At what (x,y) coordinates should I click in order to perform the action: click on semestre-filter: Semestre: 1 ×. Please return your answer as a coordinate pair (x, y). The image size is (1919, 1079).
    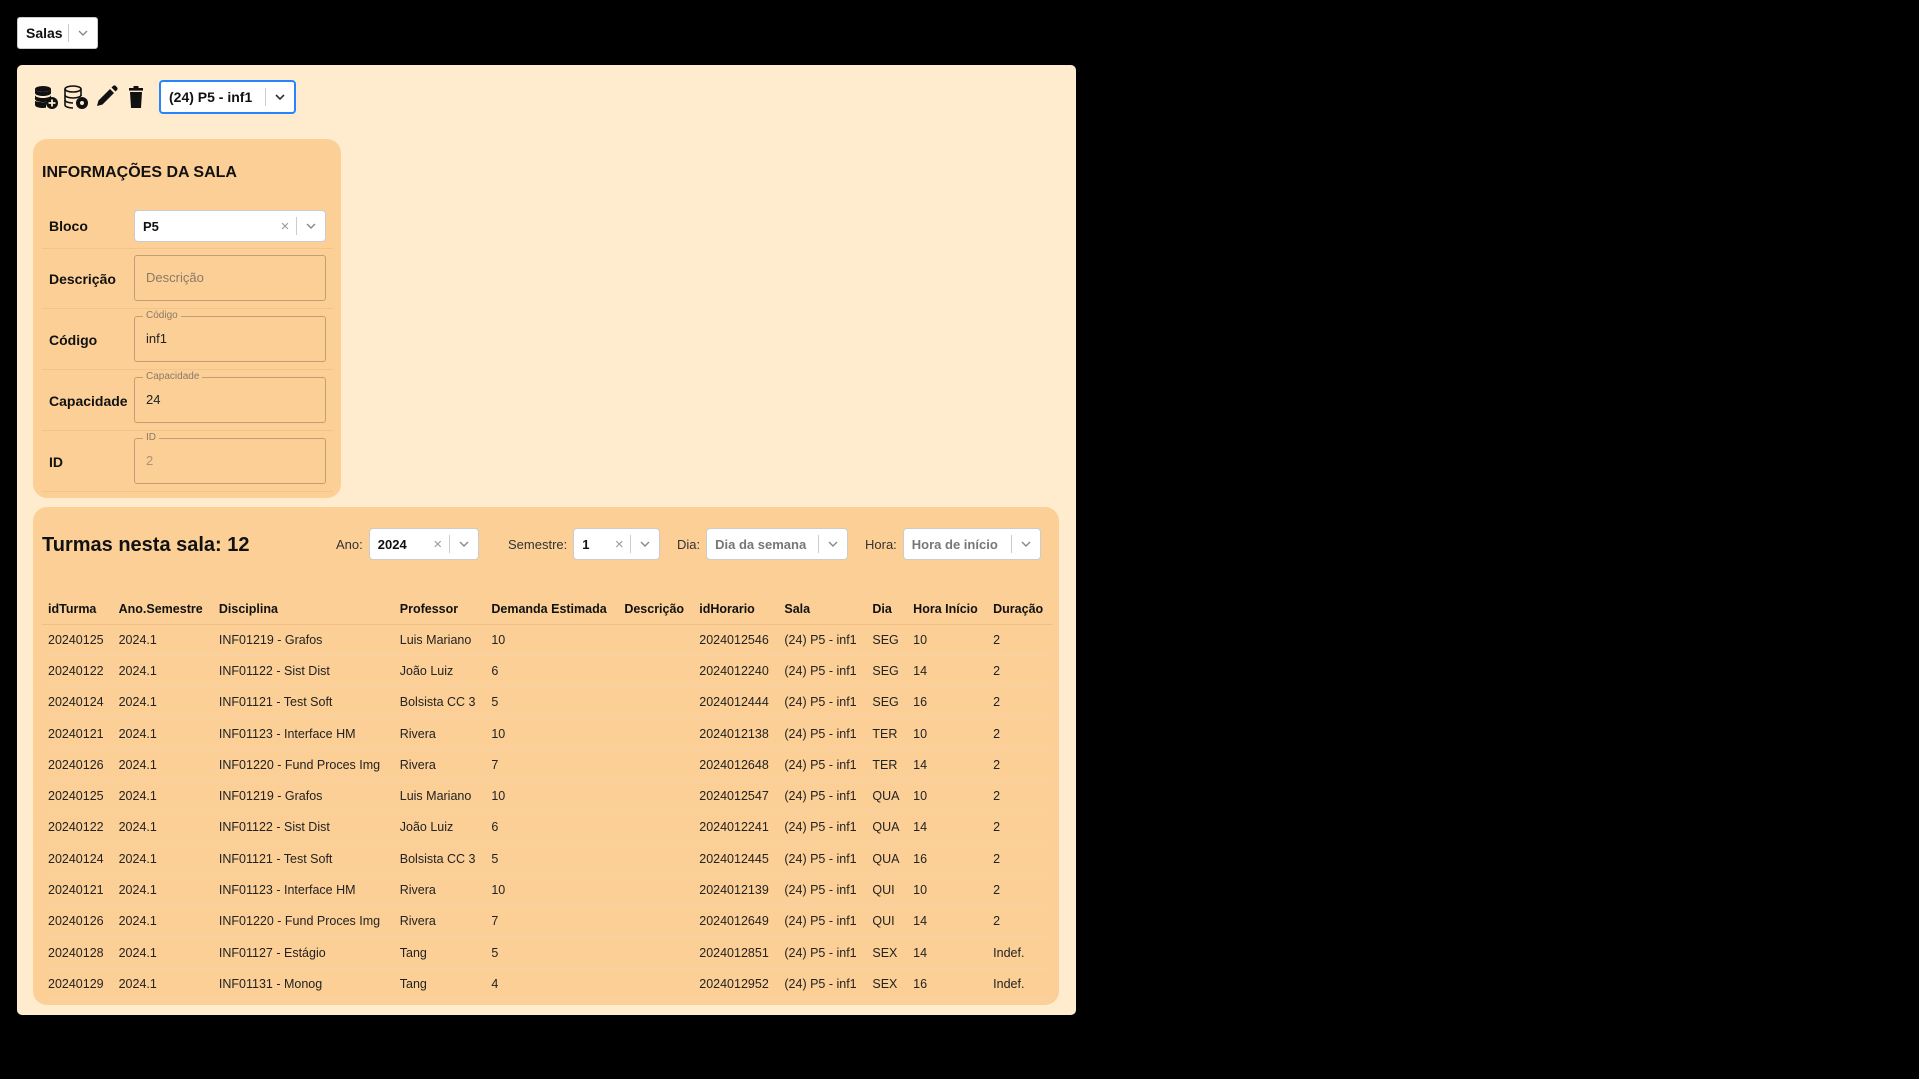
    Looking at the image, I should click on (584, 544).